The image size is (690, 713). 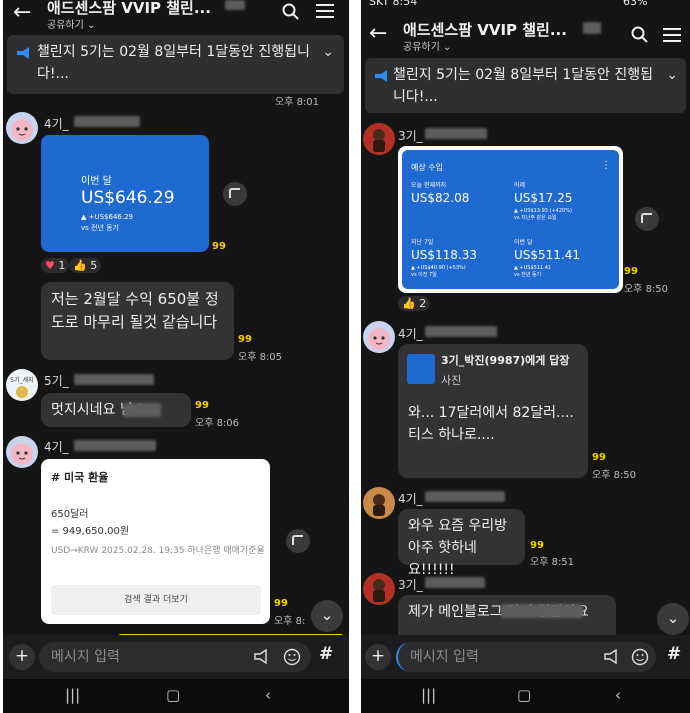 What do you see at coordinates (614, 475) in the screenshot?
I see `message-time: 오후 8:50` at bounding box center [614, 475].